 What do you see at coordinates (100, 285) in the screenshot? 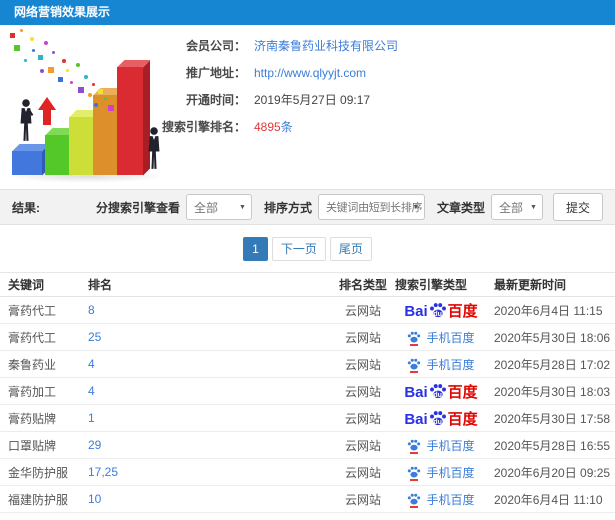
I see `header-rank: 排名` at bounding box center [100, 285].